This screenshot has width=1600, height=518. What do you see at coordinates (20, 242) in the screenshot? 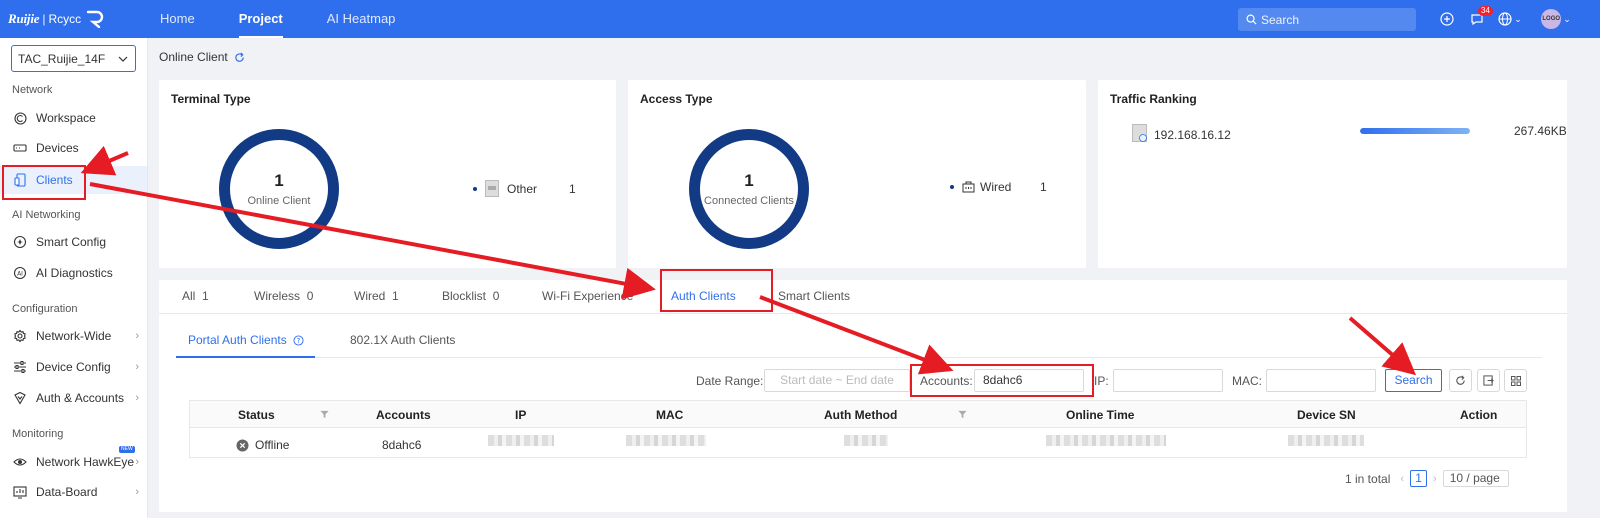
I see `smart-config-icon` at bounding box center [20, 242].